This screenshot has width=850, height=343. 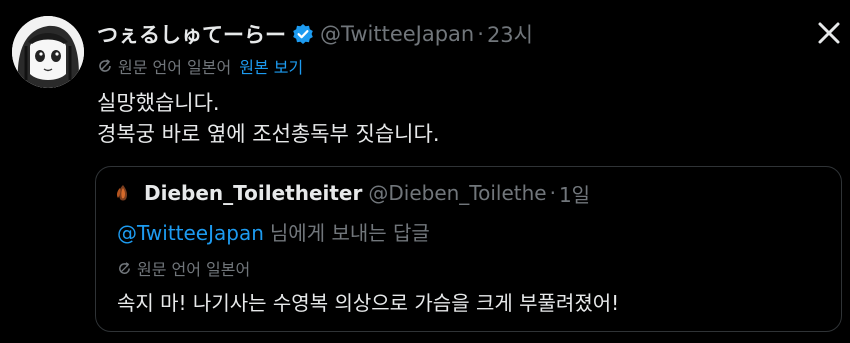 I want to click on show-original-link: 원본 보기, so click(x=271, y=66).